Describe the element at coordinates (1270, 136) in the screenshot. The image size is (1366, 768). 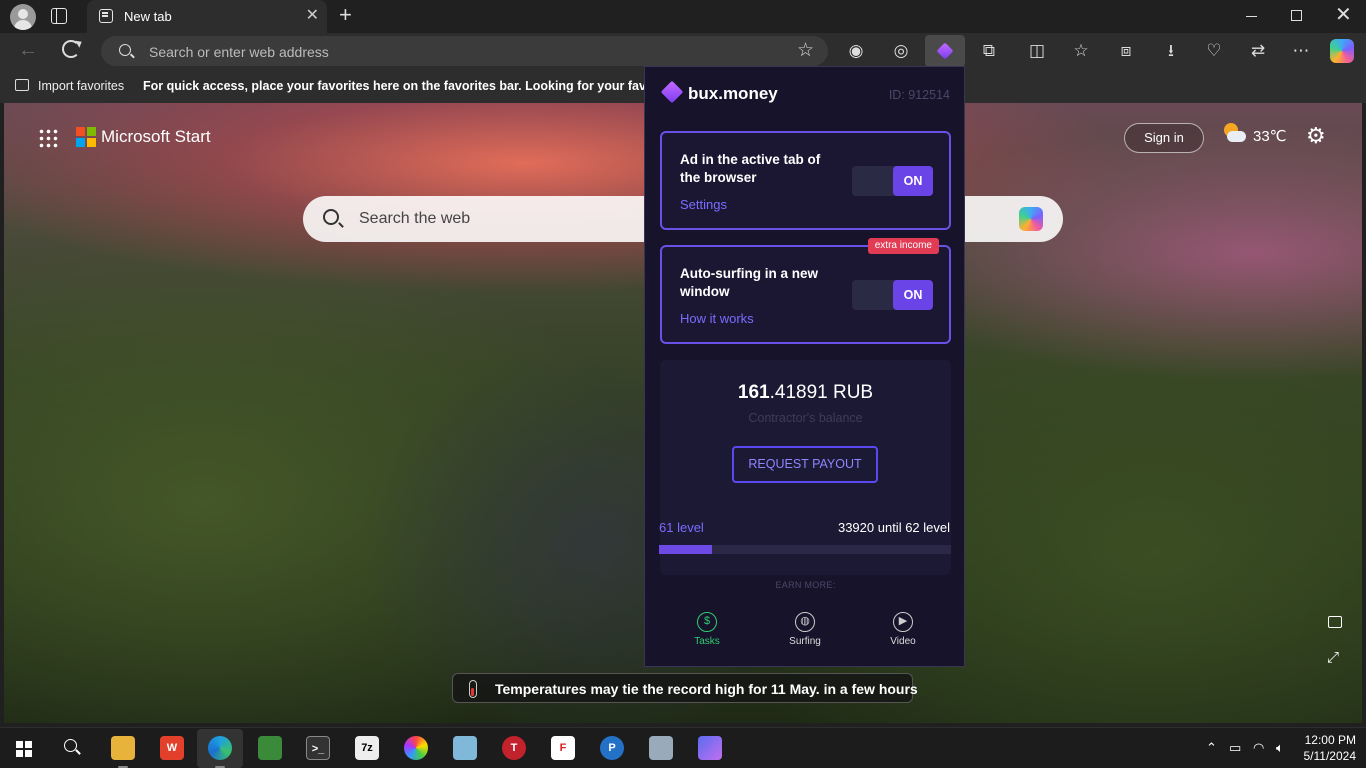
I see `temperature: 33℃` at that location.